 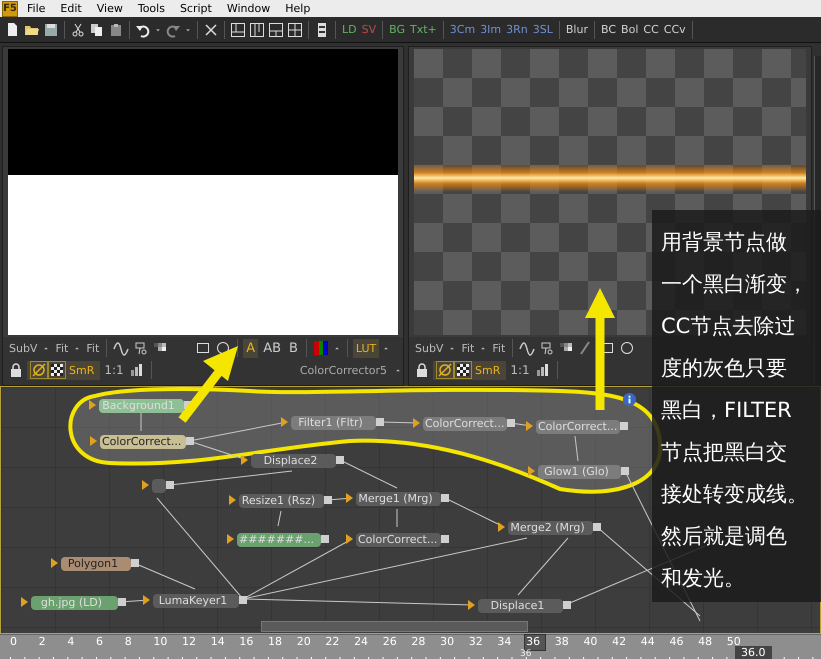 What do you see at coordinates (724, 452) in the screenshot?
I see `annotation-text: 节点把黑白交` at bounding box center [724, 452].